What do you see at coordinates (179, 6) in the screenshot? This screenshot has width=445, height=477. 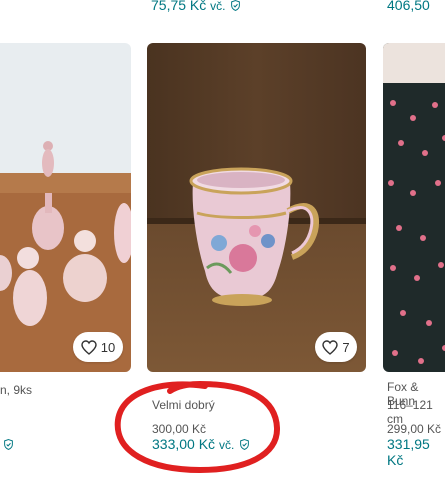 I see `top-price-center-value: 75,75 Kč` at bounding box center [179, 6].